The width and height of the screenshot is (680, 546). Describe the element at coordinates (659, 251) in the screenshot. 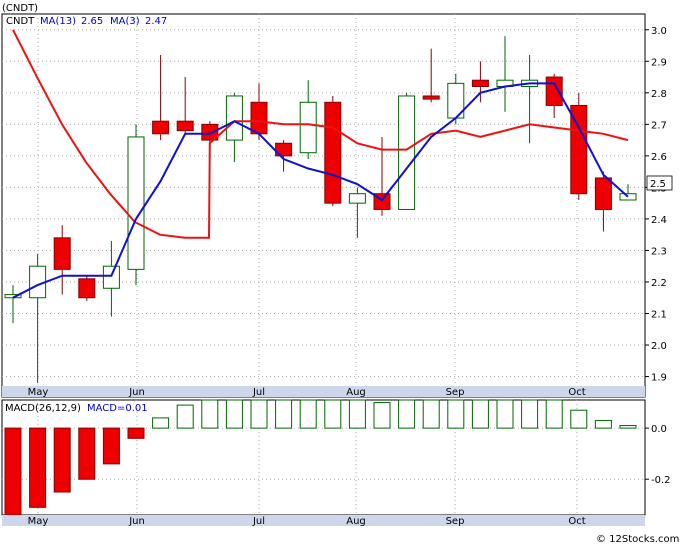

I see `price-tick-label: 2.3` at that location.